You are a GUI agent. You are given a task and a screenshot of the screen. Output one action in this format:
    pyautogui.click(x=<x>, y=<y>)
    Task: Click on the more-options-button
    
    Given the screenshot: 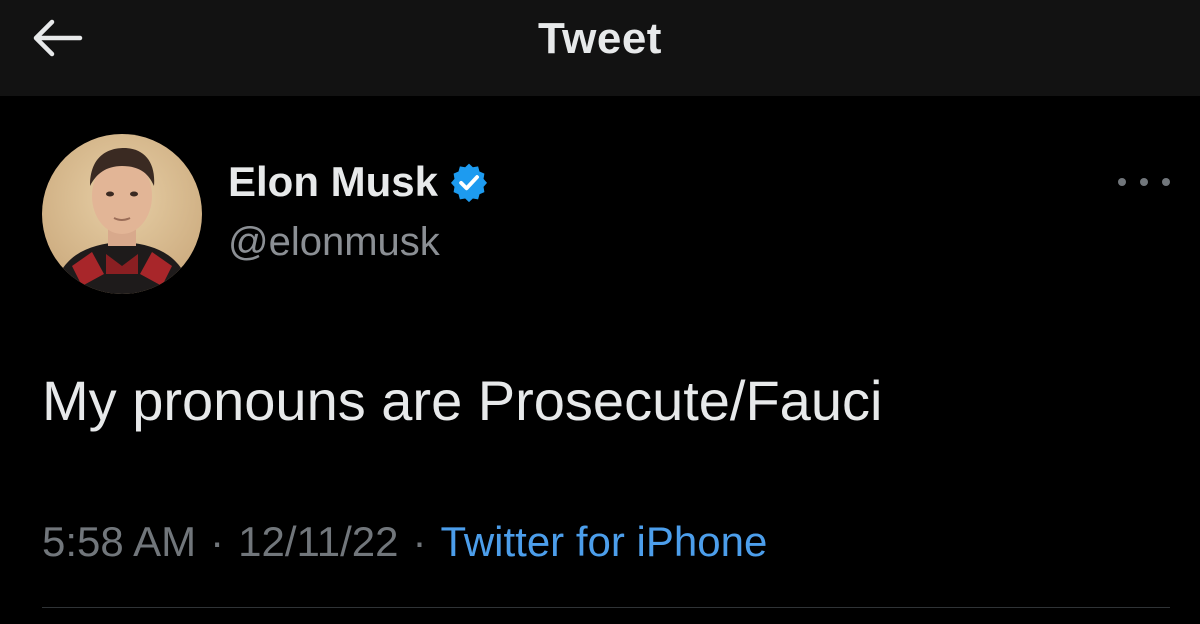 What is the action you would take?
    pyautogui.click(x=1144, y=182)
    